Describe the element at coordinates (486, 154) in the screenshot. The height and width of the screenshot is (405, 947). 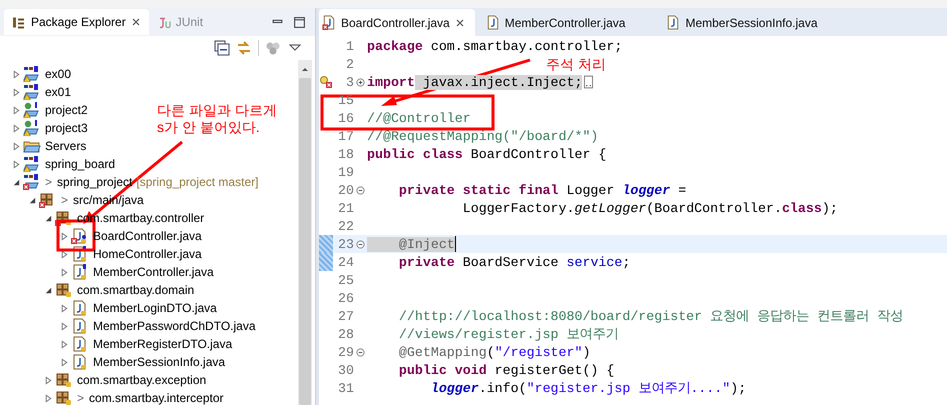
I see `code-line: public class BoardController {` at that location.